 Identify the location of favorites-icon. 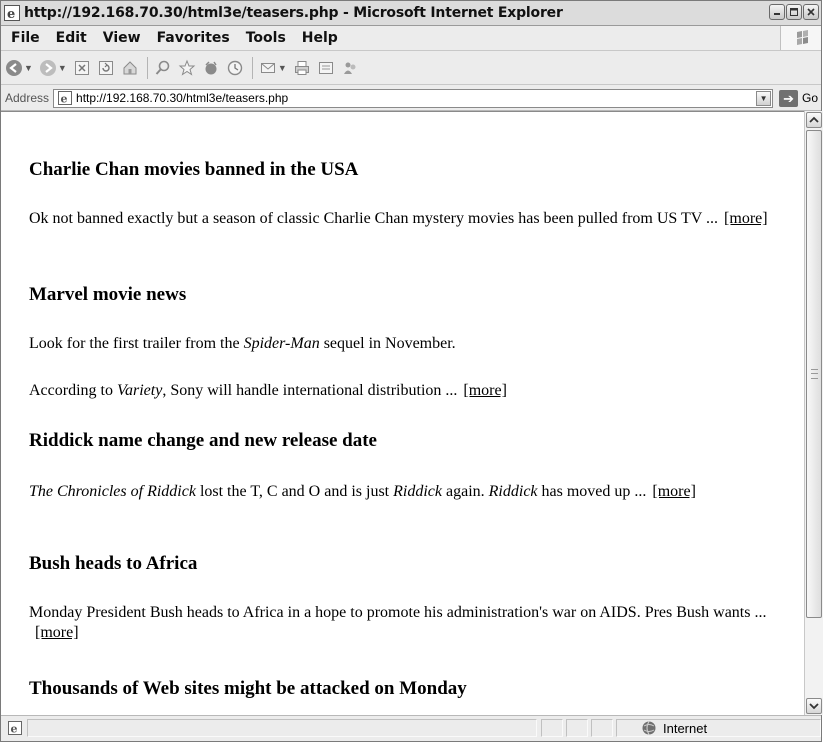
(187, 67).